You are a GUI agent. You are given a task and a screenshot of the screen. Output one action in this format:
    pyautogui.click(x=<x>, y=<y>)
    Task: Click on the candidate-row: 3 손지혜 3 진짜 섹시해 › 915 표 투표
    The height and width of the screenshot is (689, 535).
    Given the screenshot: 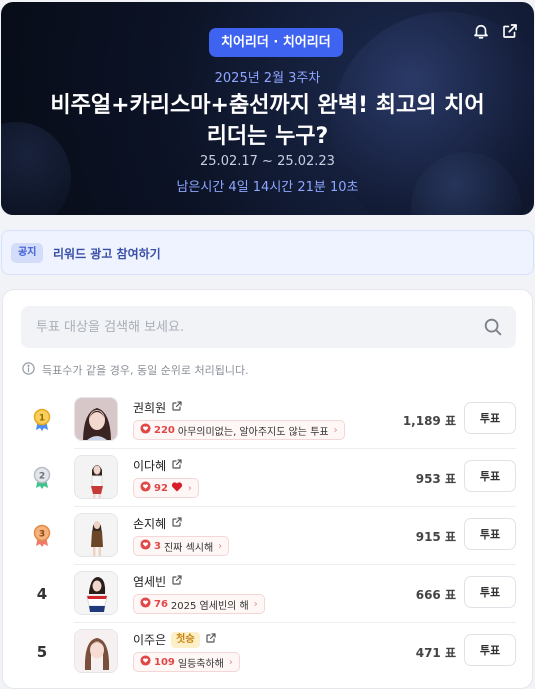 What is the action you would take?
    pyautogui.click(x=267, y=536)
    